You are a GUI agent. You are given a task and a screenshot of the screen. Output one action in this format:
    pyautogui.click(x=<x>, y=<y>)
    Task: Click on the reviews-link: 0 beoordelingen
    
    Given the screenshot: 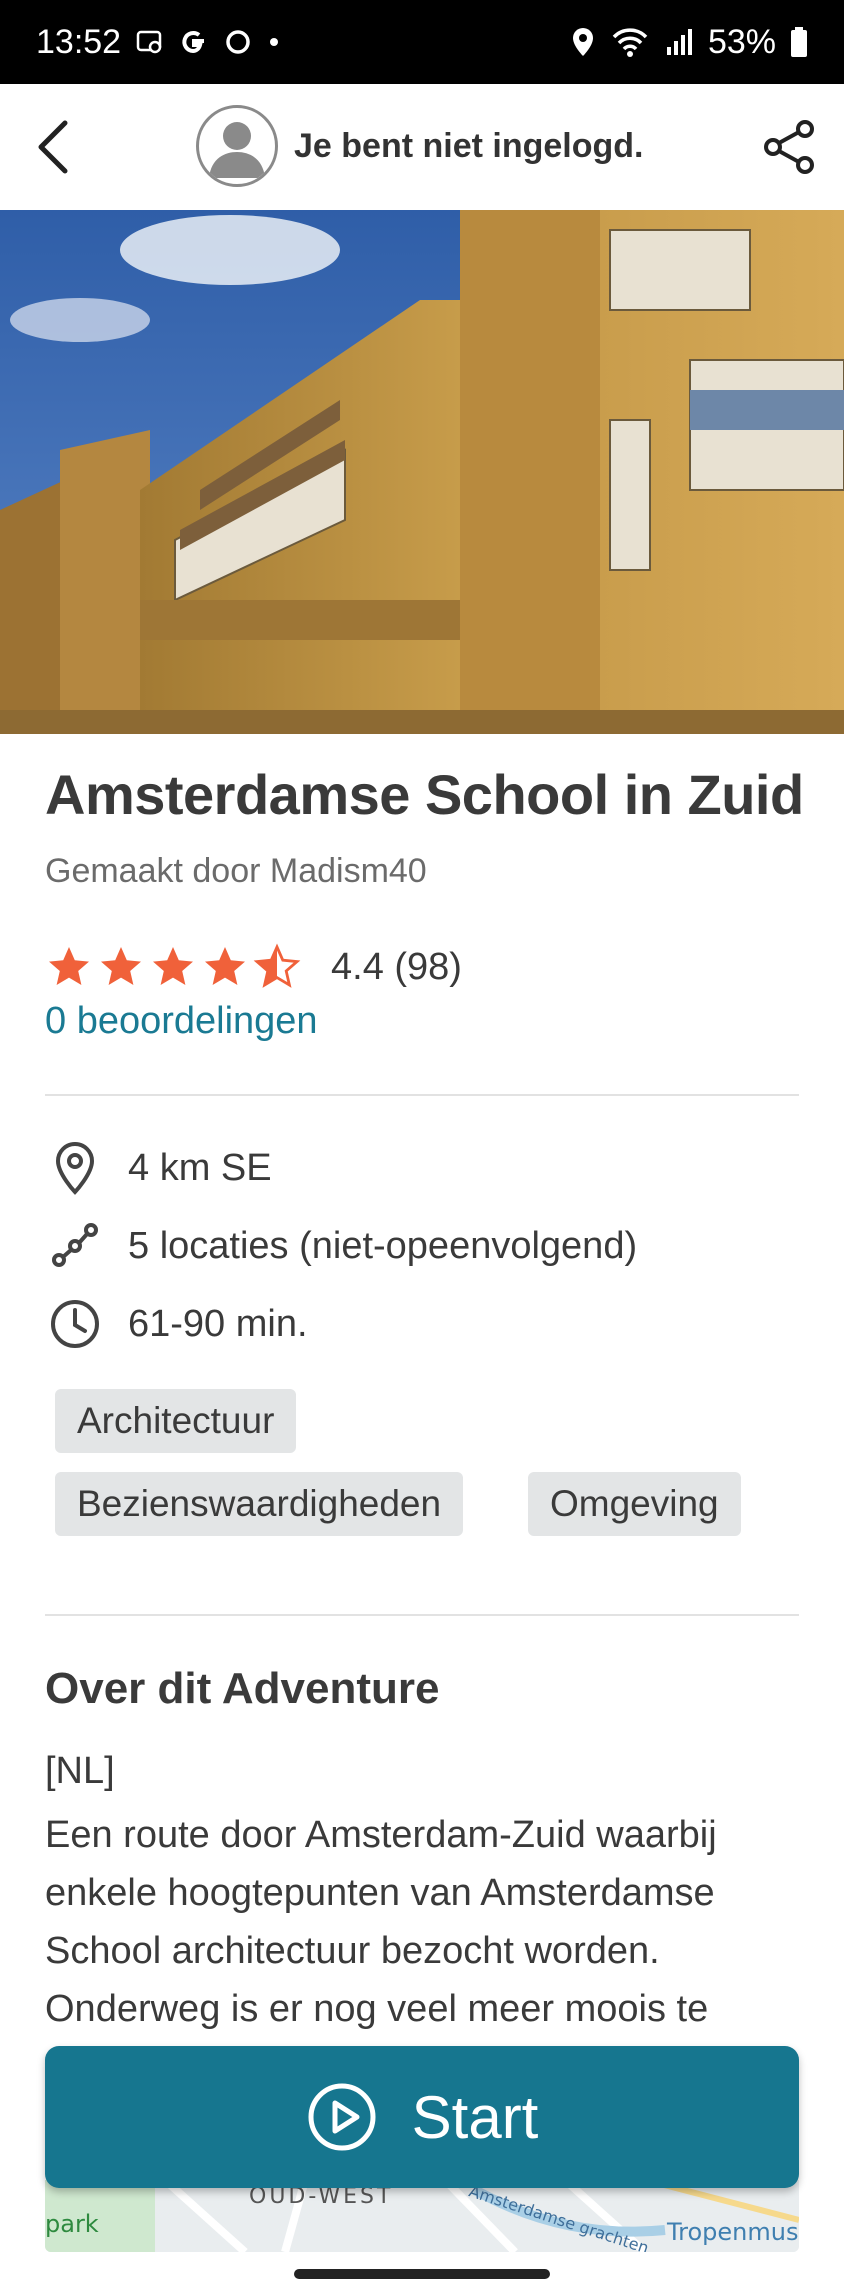 What is the action you would take?
    pyautogui.click(x=181, y=1021)
    